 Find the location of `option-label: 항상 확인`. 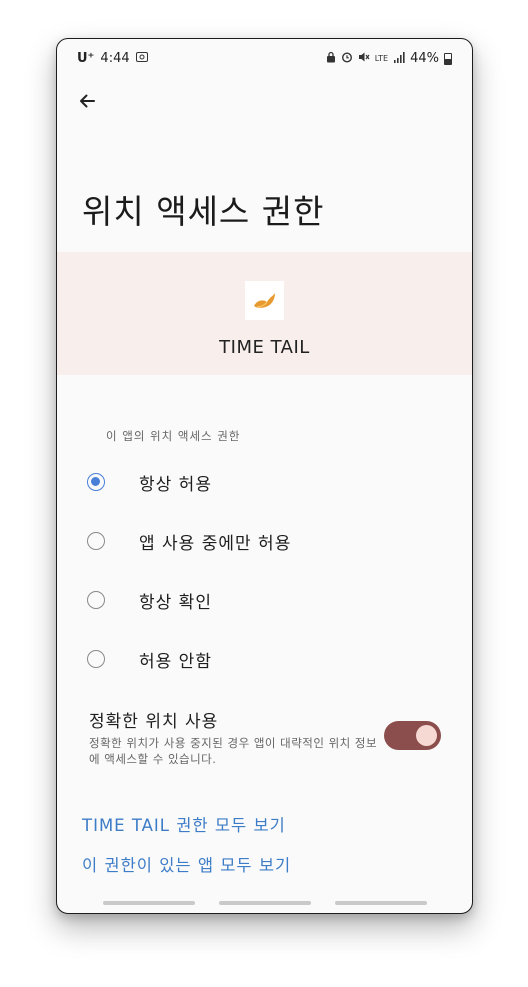

option-label: 항상 확인 is located at coordinates (175, 602).